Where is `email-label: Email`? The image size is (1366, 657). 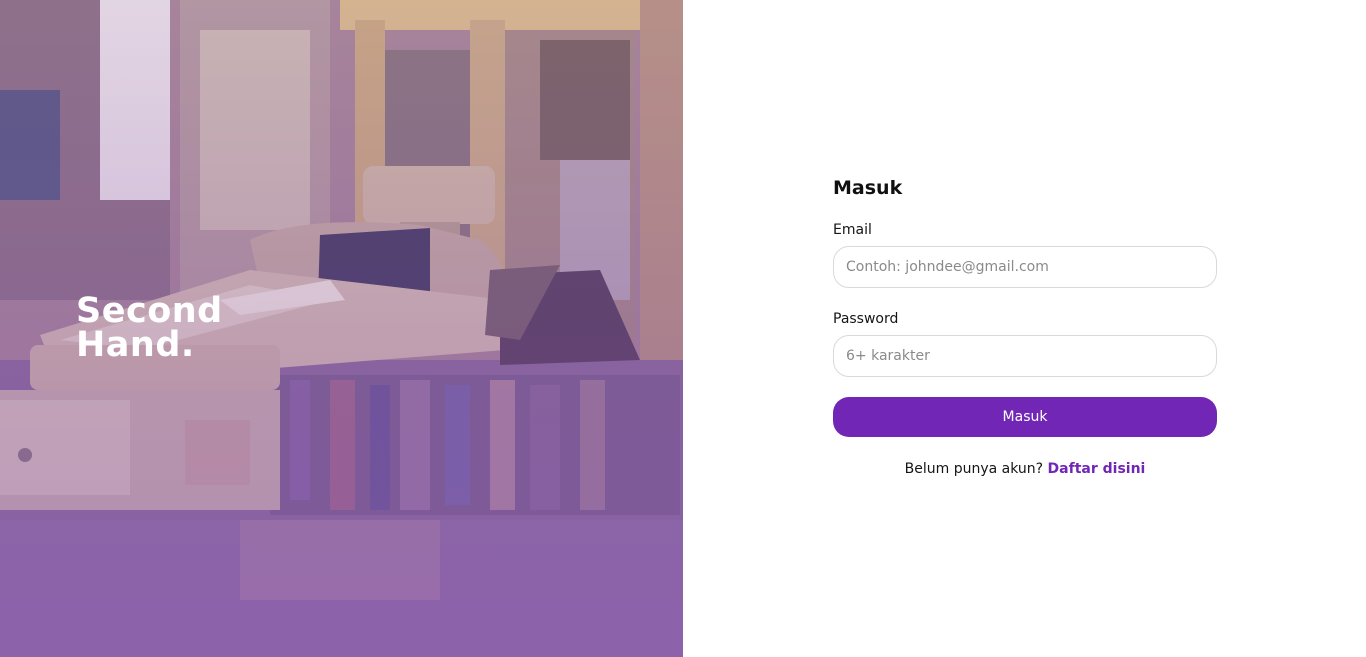 email-label: Email is located at coordinates (852, 230).